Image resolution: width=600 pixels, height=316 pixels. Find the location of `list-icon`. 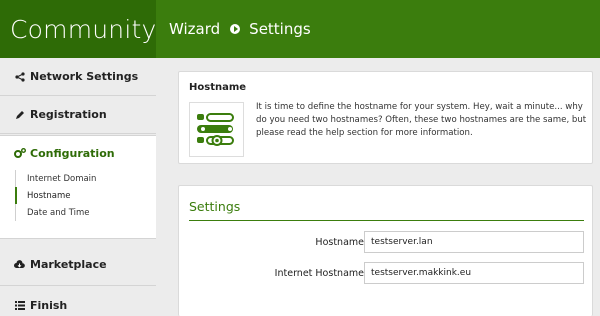

list-icon is located at coordinates (19, 305).